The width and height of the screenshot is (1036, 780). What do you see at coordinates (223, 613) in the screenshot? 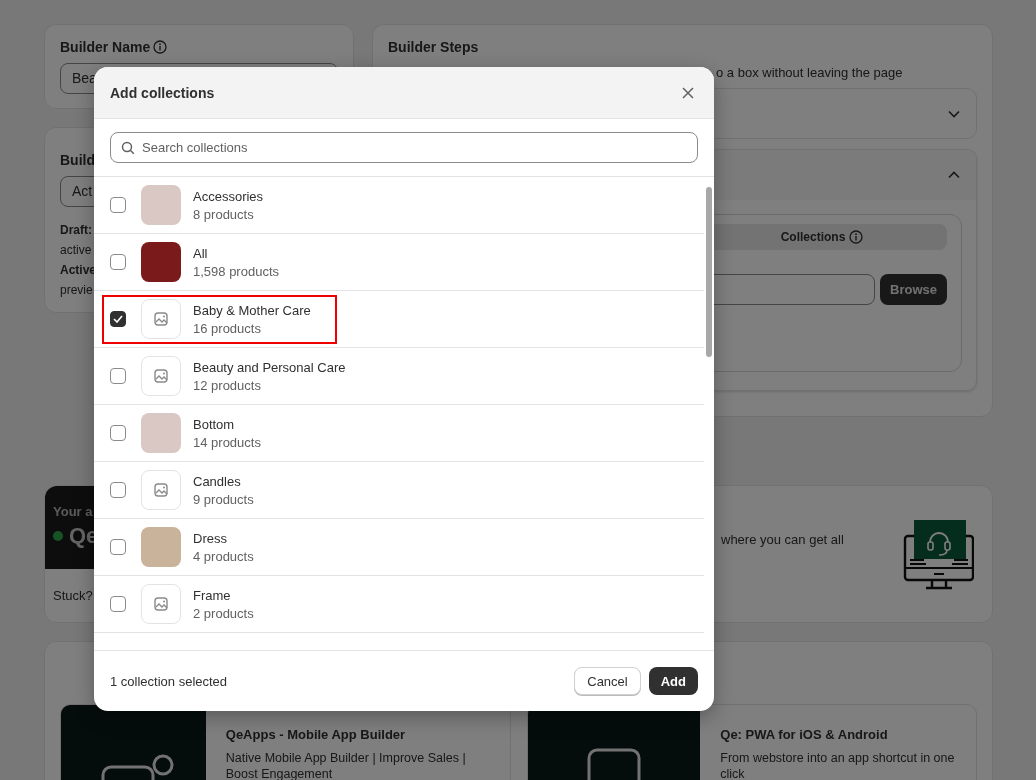
I see `product-count: 2 products` at bounding box center [223, 613].